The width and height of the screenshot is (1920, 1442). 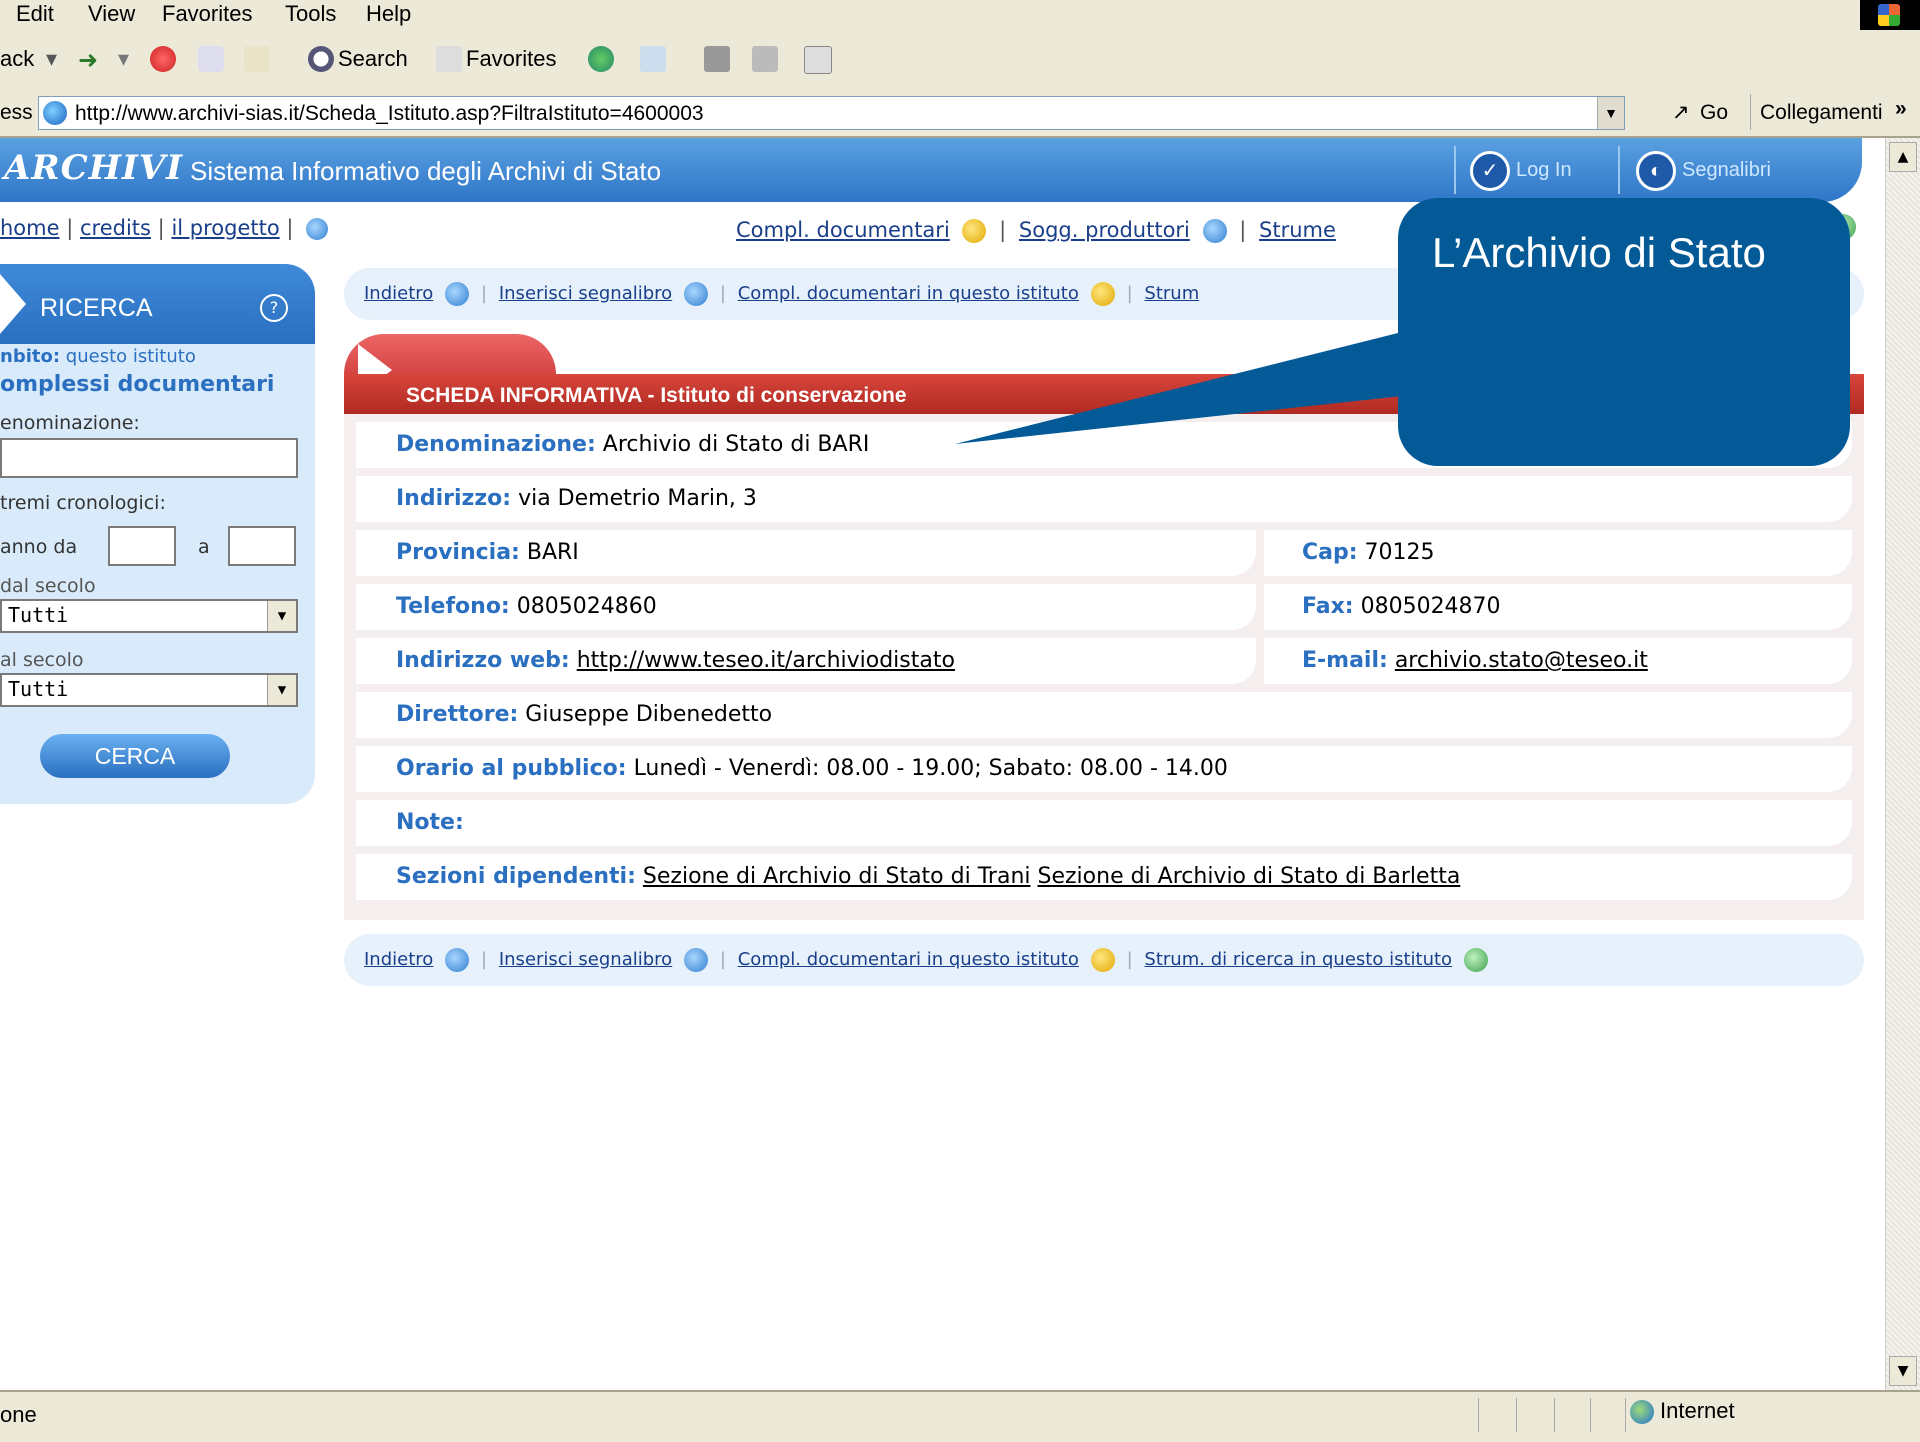 I want to click on mail-icon, so click(x=653, y=59).